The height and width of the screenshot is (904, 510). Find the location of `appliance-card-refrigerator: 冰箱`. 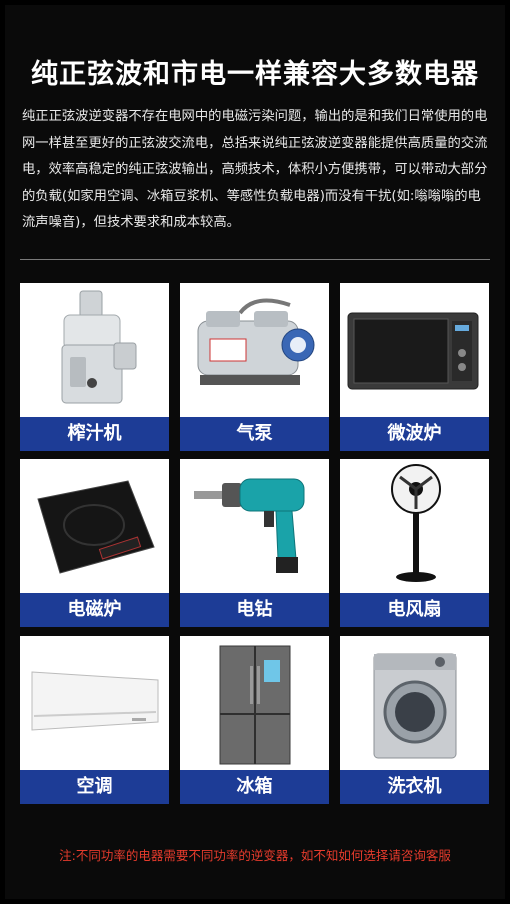

appliance-card-refrigerator: 冰箱 is located at coordinates (254, 720).